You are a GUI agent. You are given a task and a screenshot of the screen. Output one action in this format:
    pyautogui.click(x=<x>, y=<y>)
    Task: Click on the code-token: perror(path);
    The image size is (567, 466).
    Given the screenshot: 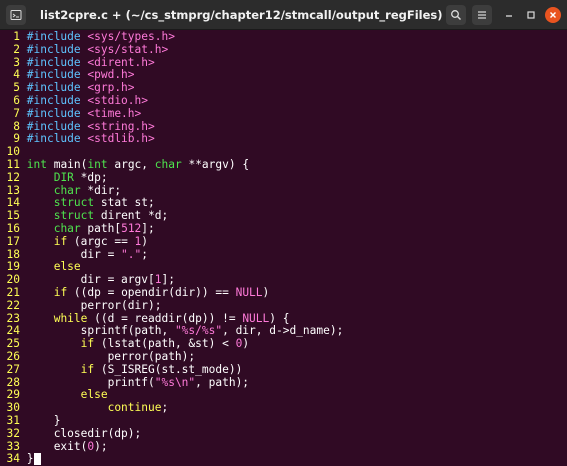 What is the action you would take?
    pyautogui.click(x=111, y=356)
    